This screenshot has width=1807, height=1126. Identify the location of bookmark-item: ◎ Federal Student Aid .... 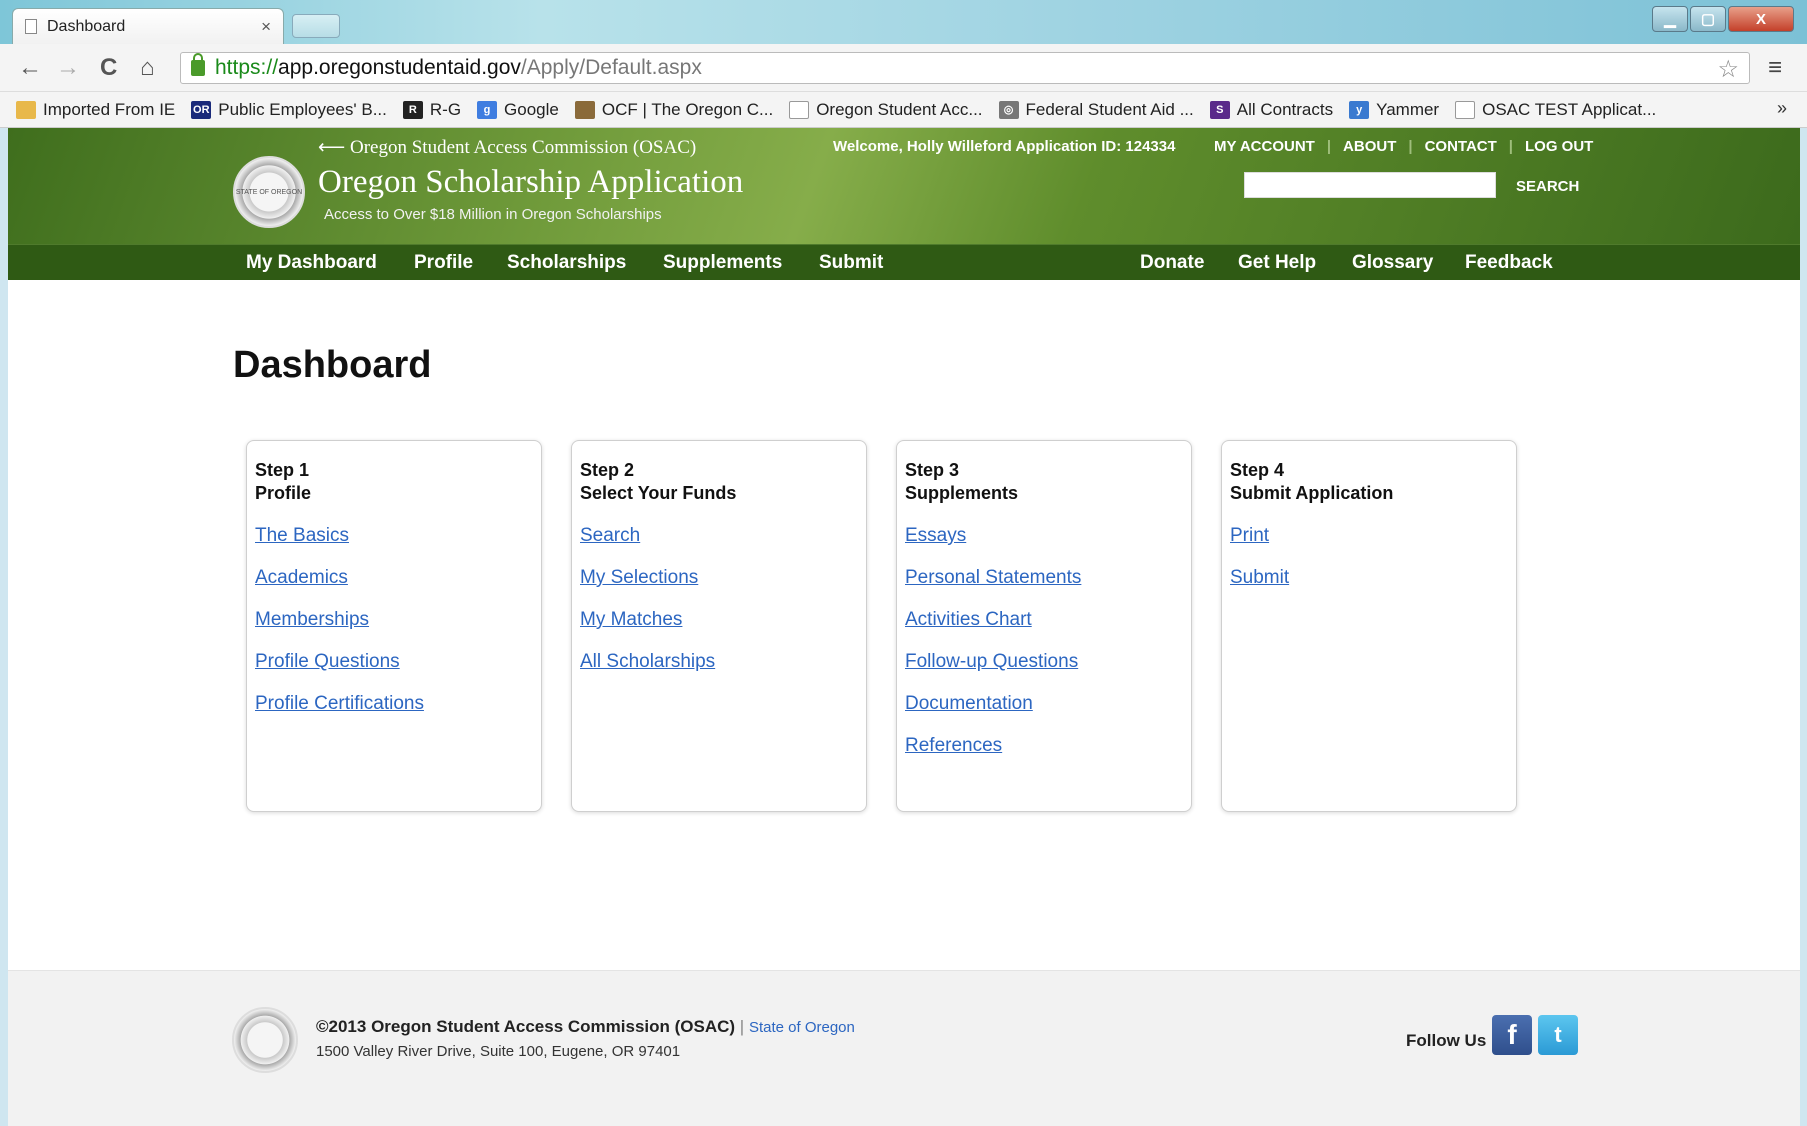
(1096, 110).